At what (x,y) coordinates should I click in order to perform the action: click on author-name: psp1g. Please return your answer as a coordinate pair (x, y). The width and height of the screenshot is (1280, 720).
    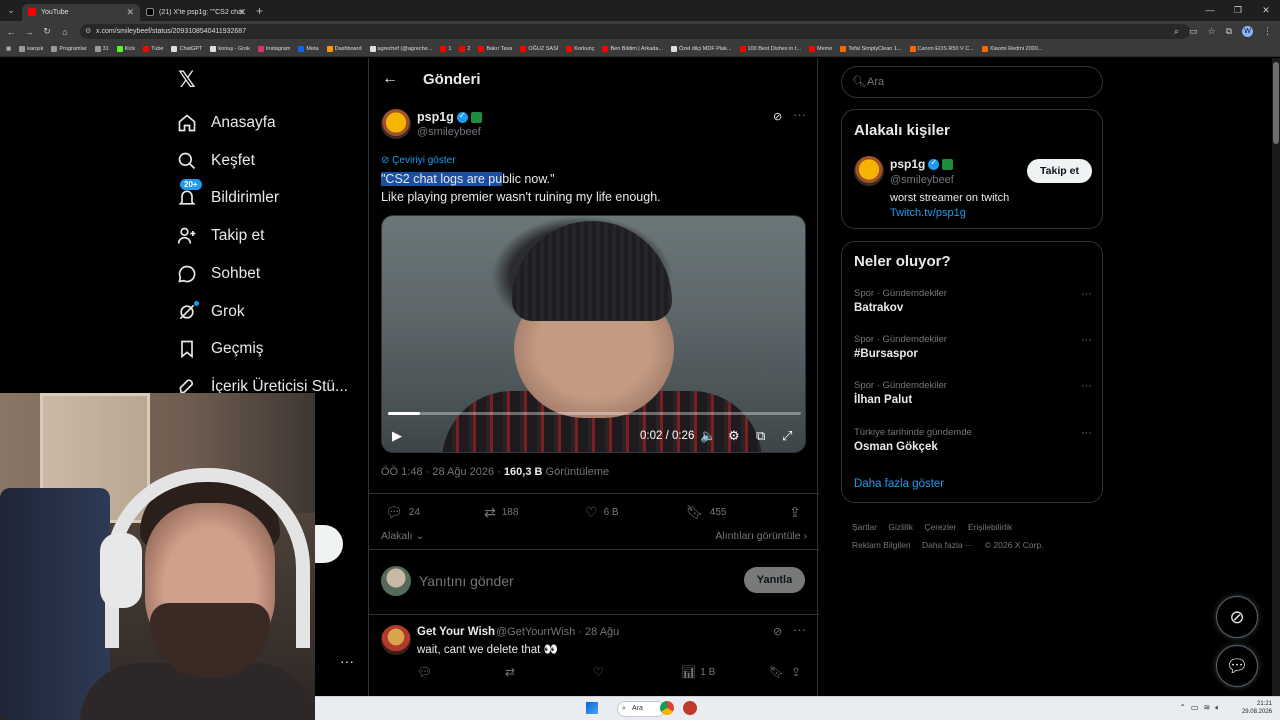
    Looking at the image, I should click on (449, 117).